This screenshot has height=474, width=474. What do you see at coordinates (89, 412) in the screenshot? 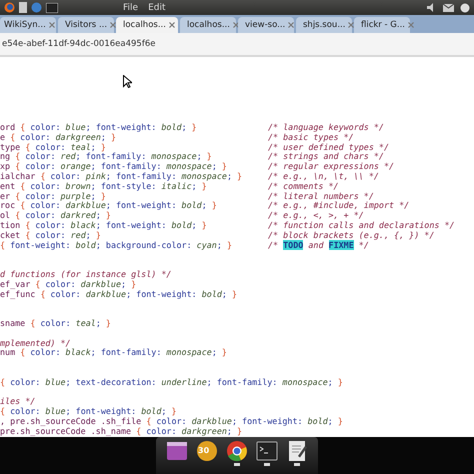
I see `code-line: { color: blue; font-weight: bold; }` at bounding box center [89, 412].